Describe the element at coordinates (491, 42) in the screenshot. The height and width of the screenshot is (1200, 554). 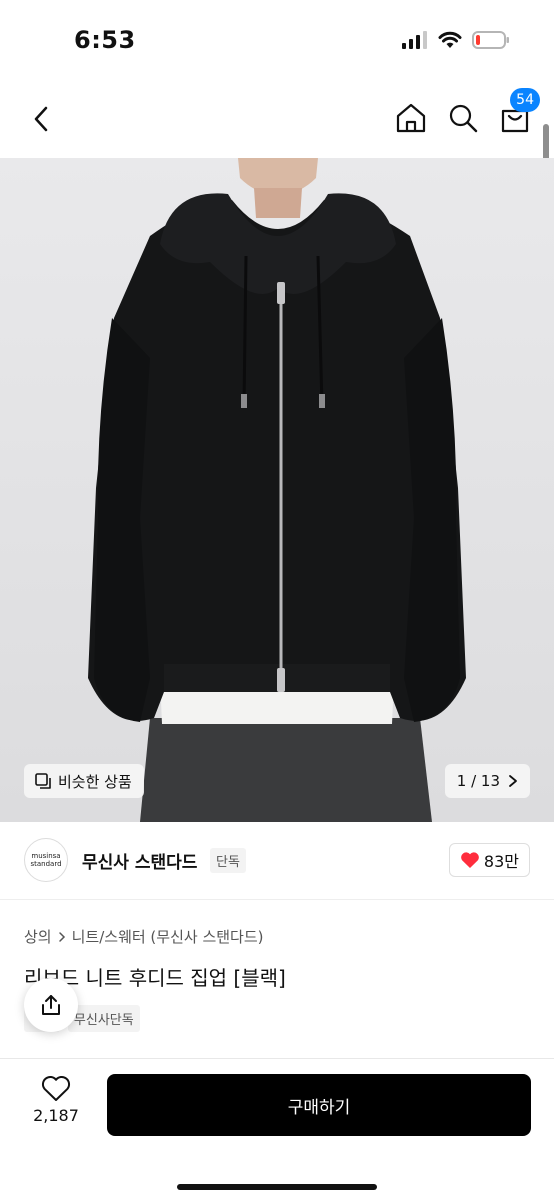
I see `battery-icon` at that location.